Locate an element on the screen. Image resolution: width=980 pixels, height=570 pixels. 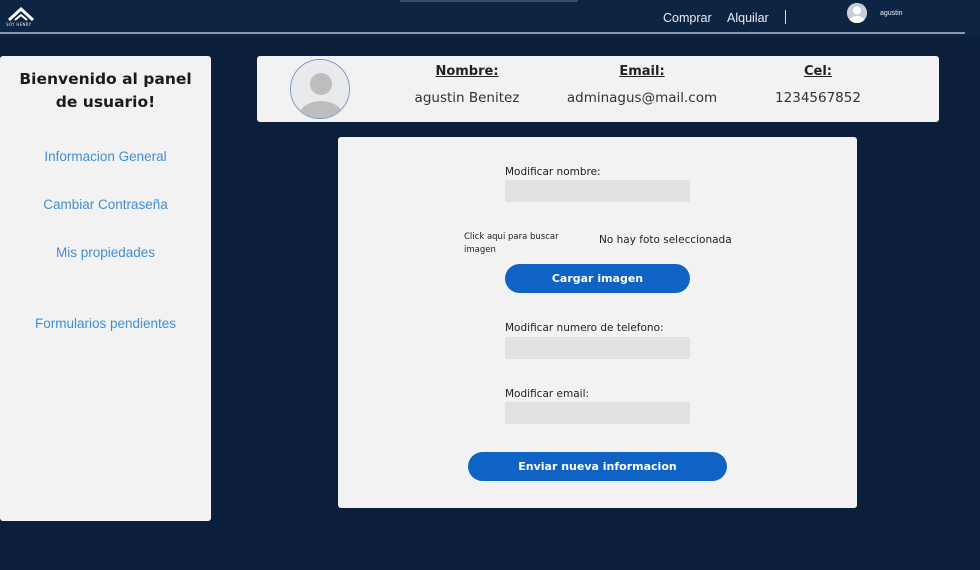
name-label: Nombre: is located at coordinates (467, 71).